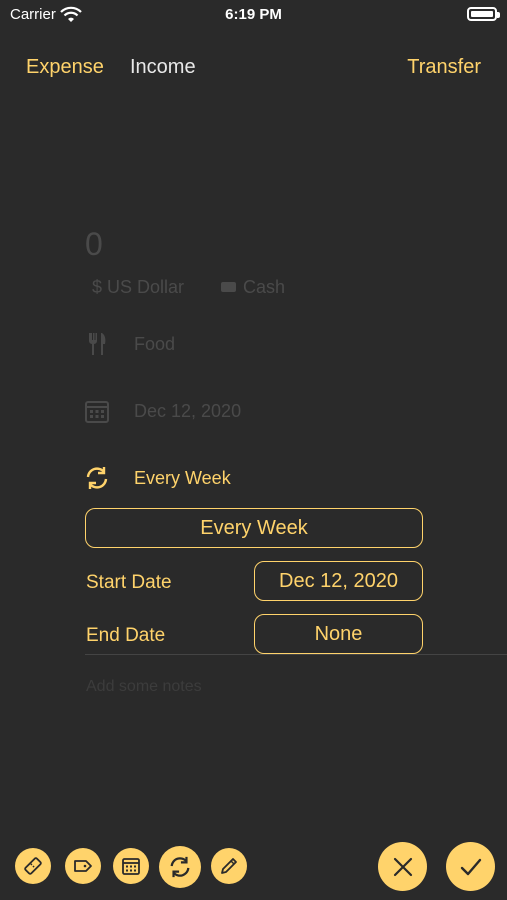 The height and width of the screenshot is (900, 507). What do you see at coordinates (163, 67) in the screenshot?
I see `tab-income: Income` at bounding box center [163, 67].